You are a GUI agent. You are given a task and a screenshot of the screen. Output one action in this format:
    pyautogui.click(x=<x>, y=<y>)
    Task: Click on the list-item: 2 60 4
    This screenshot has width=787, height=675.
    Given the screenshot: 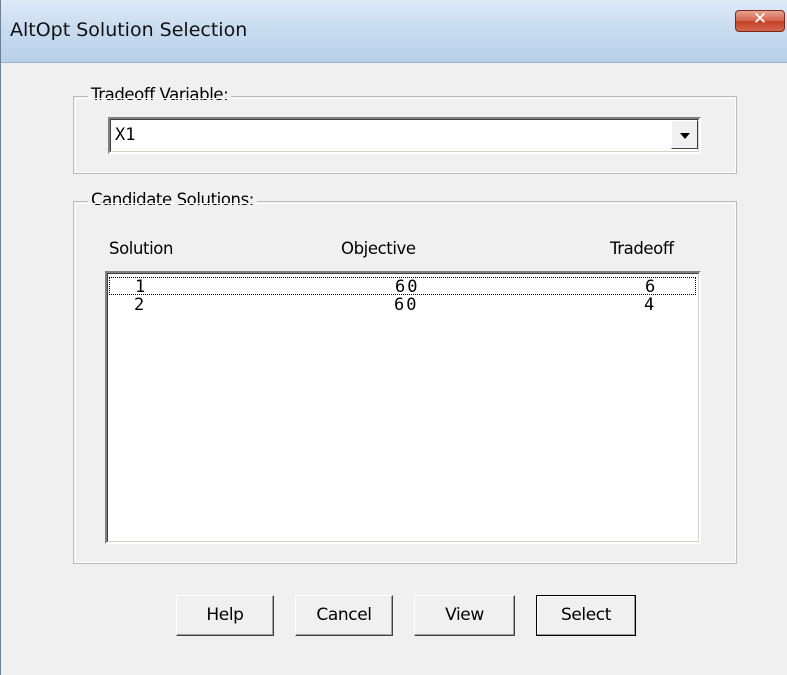 What is the action you would take?
    pyautogui.click(x=402, y=305)
    